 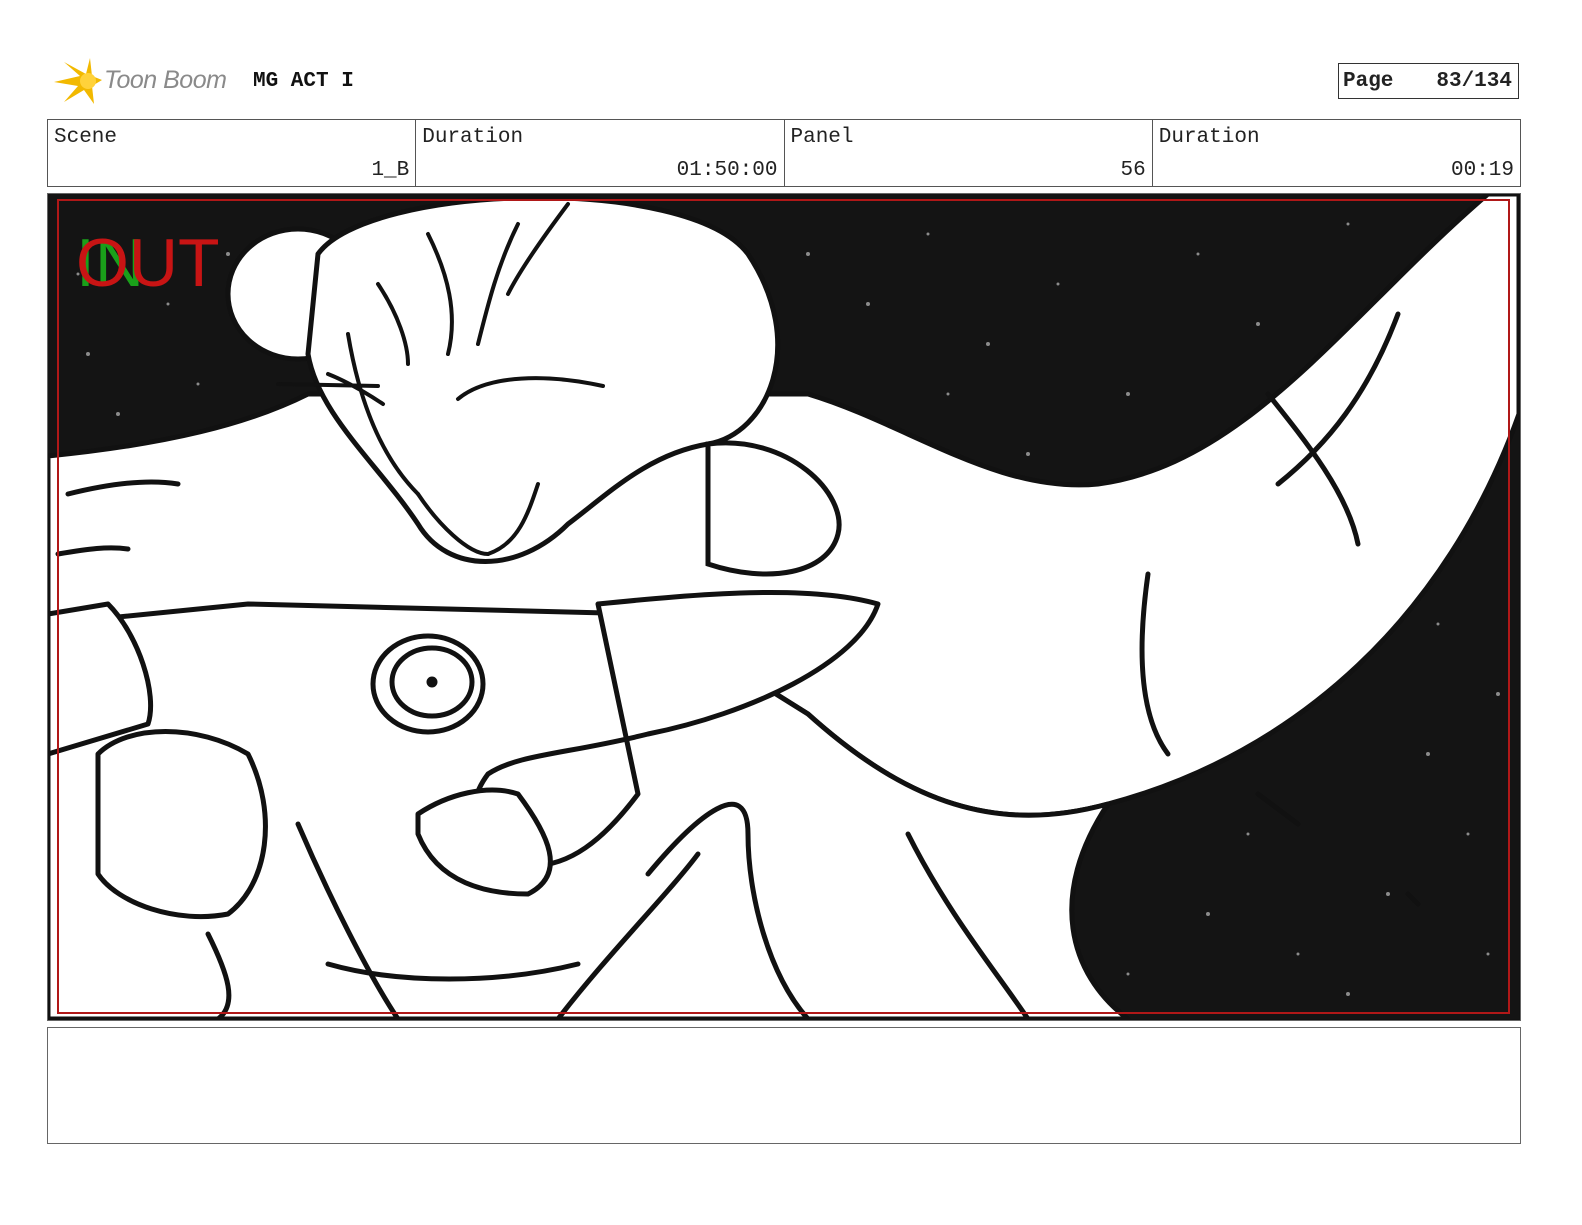 I want to click on page-indicator: Page 83/134, so click(x=1428, y=81).